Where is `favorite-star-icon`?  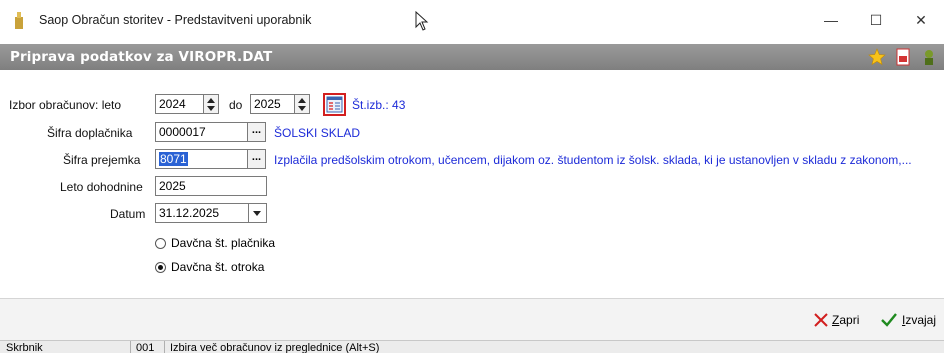
favorite-star-icon is located at coordinates (877, 57).